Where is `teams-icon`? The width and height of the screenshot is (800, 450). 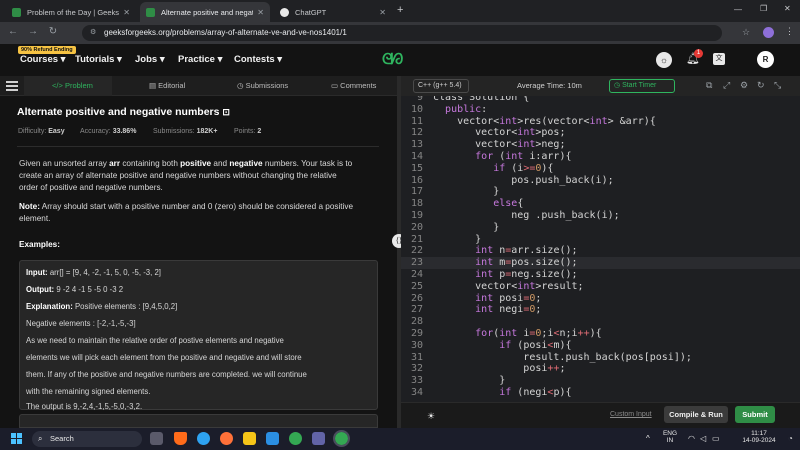 teams-icon is located at coordinates (318, 438).